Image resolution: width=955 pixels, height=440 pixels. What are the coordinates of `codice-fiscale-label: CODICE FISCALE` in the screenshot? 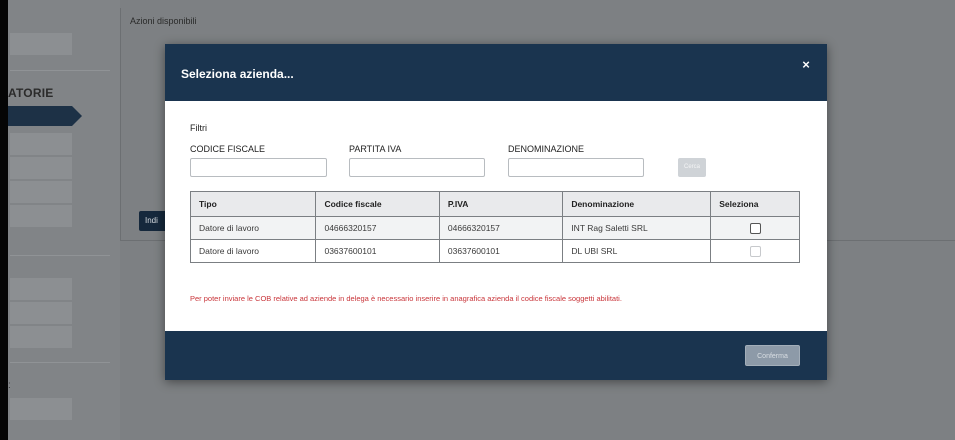 It's located at (228, 149).